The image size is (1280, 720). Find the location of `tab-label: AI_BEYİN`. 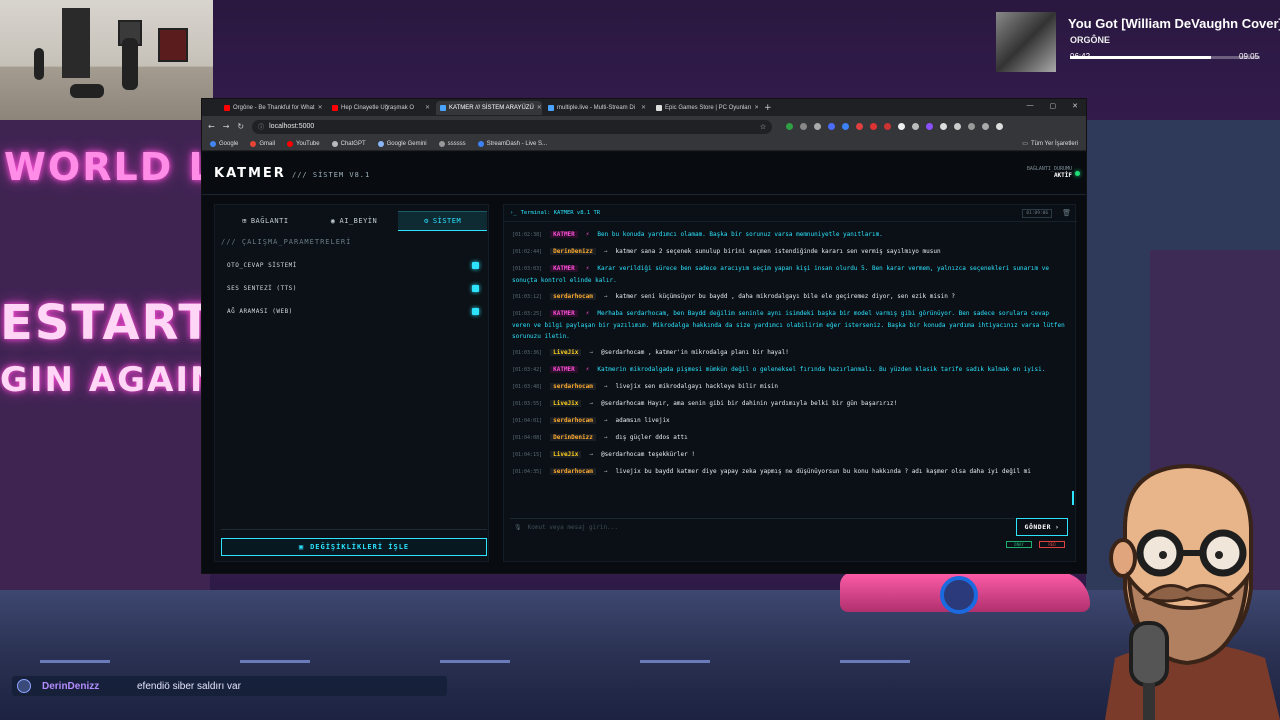

tab-label: AI_BEYİN is located at coordinates (358, 221).